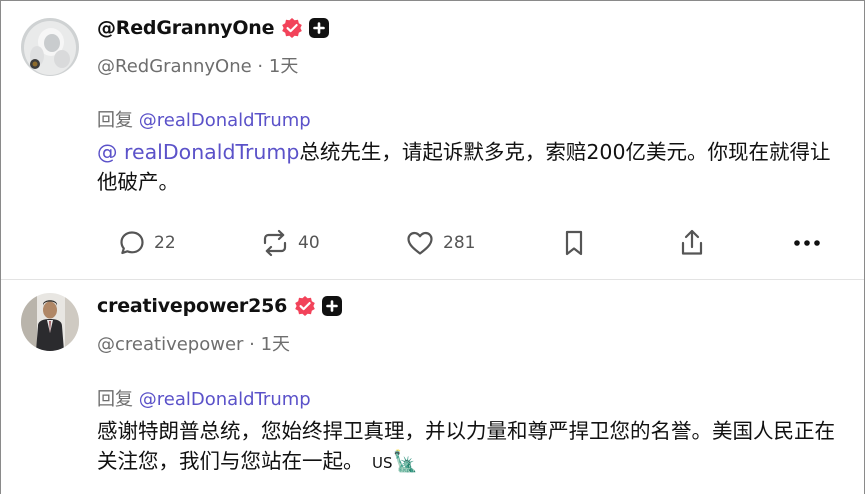 The height and width of the screenshot is (495, 865). What do you see at coordinates (186, 28) in the screenshot?
I see `display-name: @RedGrannyOne` at bounding box center [186, 28].